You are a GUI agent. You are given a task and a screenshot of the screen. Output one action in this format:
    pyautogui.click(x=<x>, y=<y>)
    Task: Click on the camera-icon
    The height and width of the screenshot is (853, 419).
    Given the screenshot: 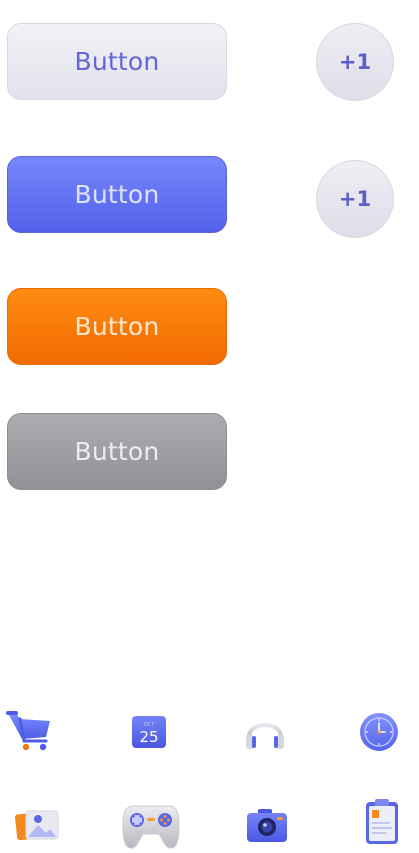 What is the action you would take?
    pyautogui.click(x=267, y=825)
    